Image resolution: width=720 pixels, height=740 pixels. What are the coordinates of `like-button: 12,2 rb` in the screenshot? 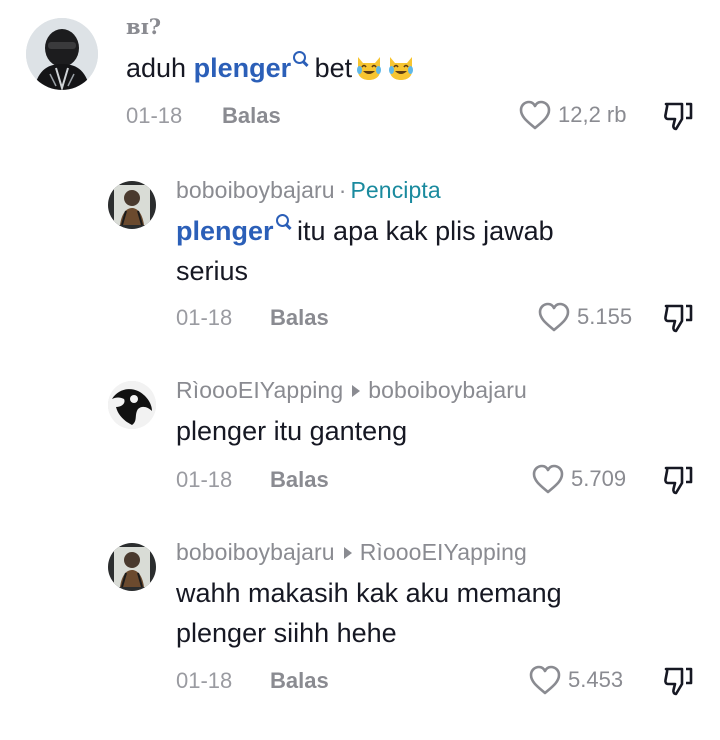 It's located at (572, 115).